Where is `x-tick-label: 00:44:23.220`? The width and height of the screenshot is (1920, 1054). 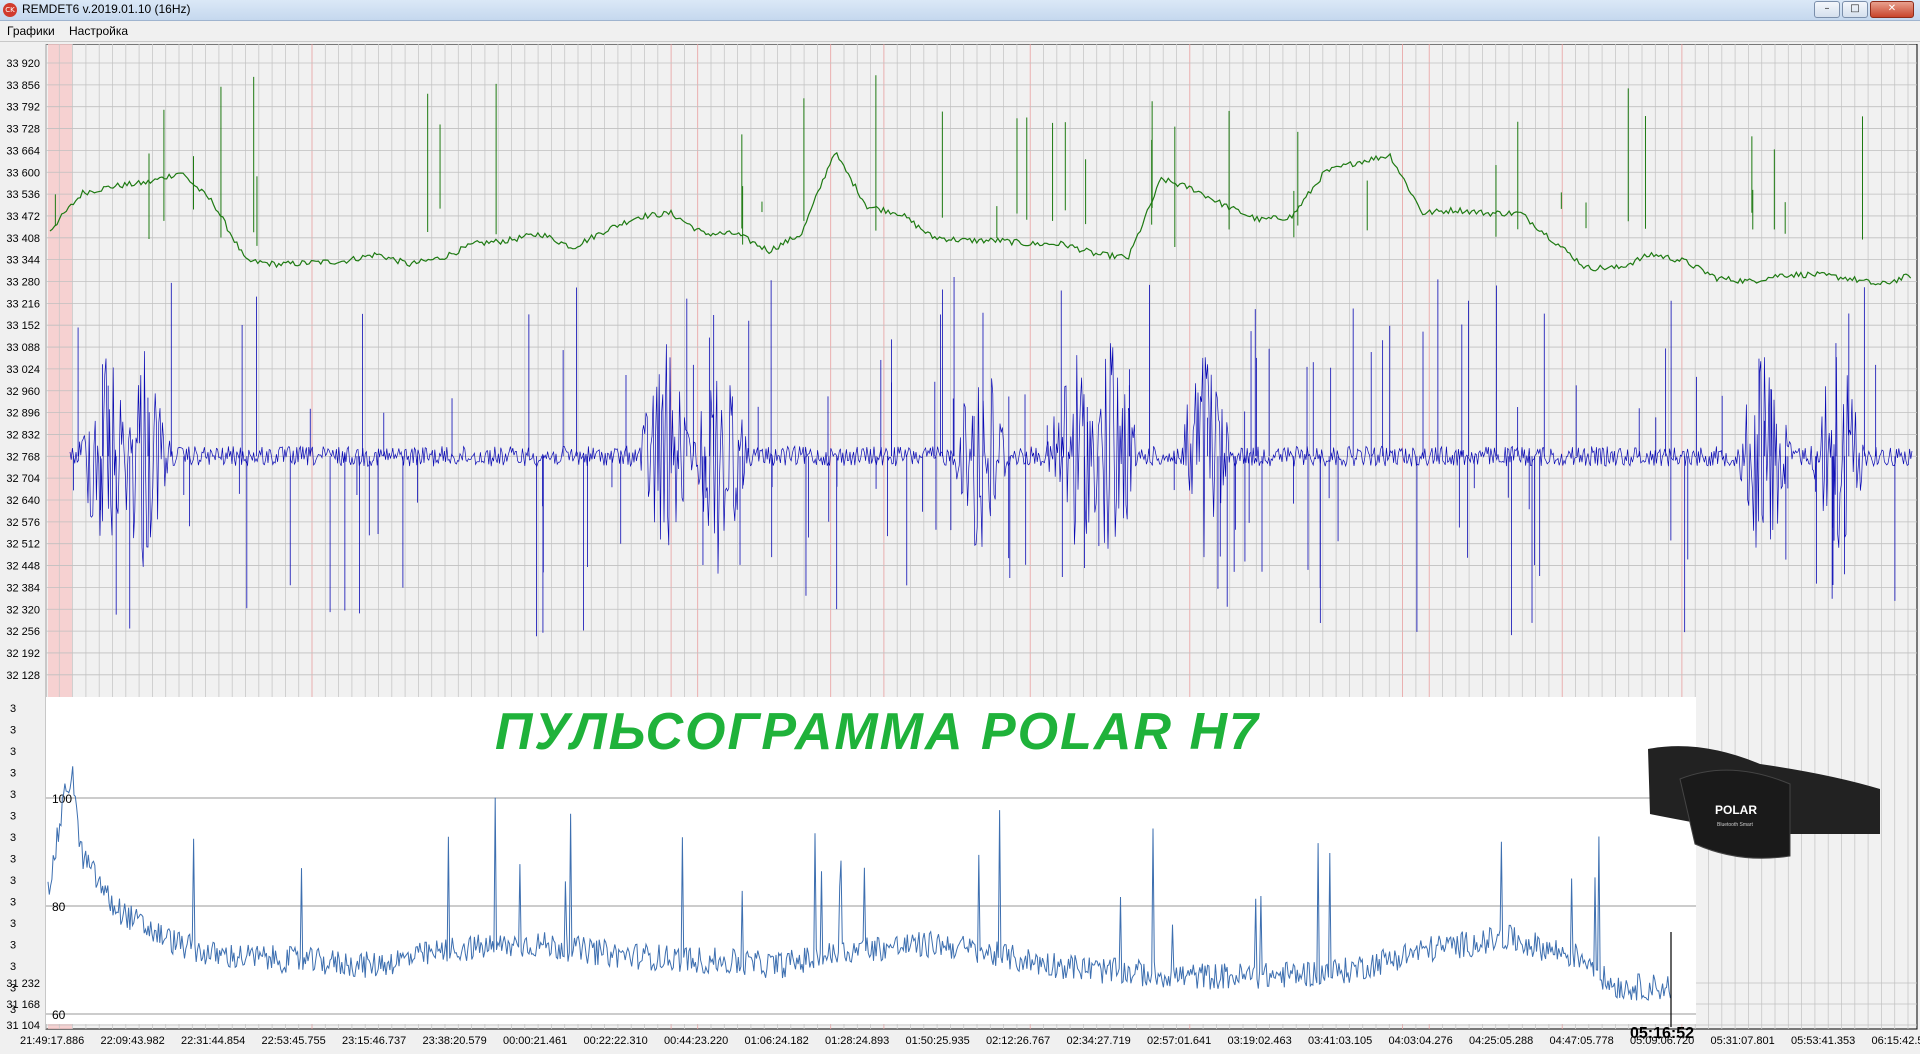 x-tick-label: 00:44:23.220 is located at coordinates (696, 1041).